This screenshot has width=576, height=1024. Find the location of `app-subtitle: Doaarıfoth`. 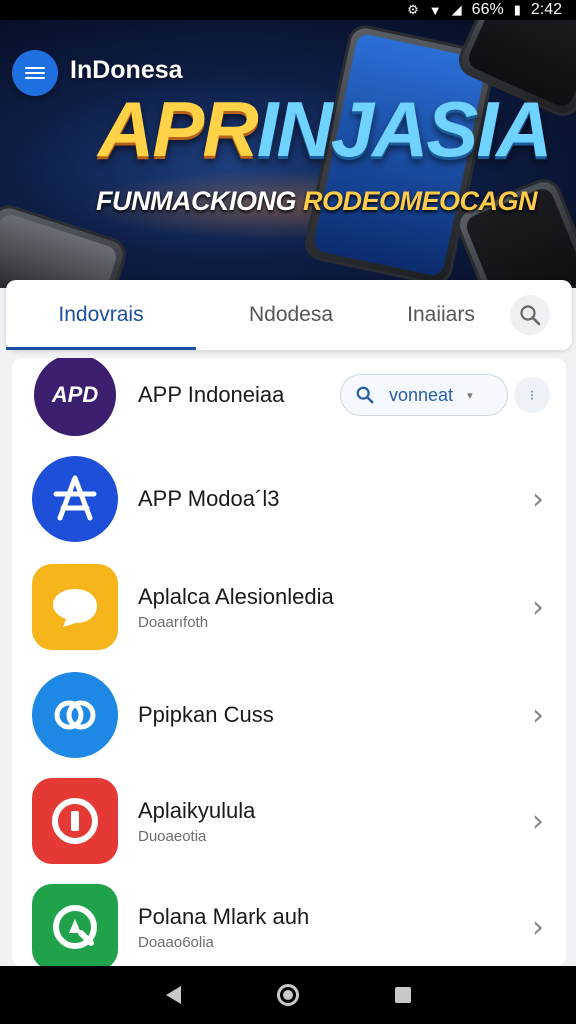

app-subtitle: Doaarıfoth is located at coordinates (173, 622).